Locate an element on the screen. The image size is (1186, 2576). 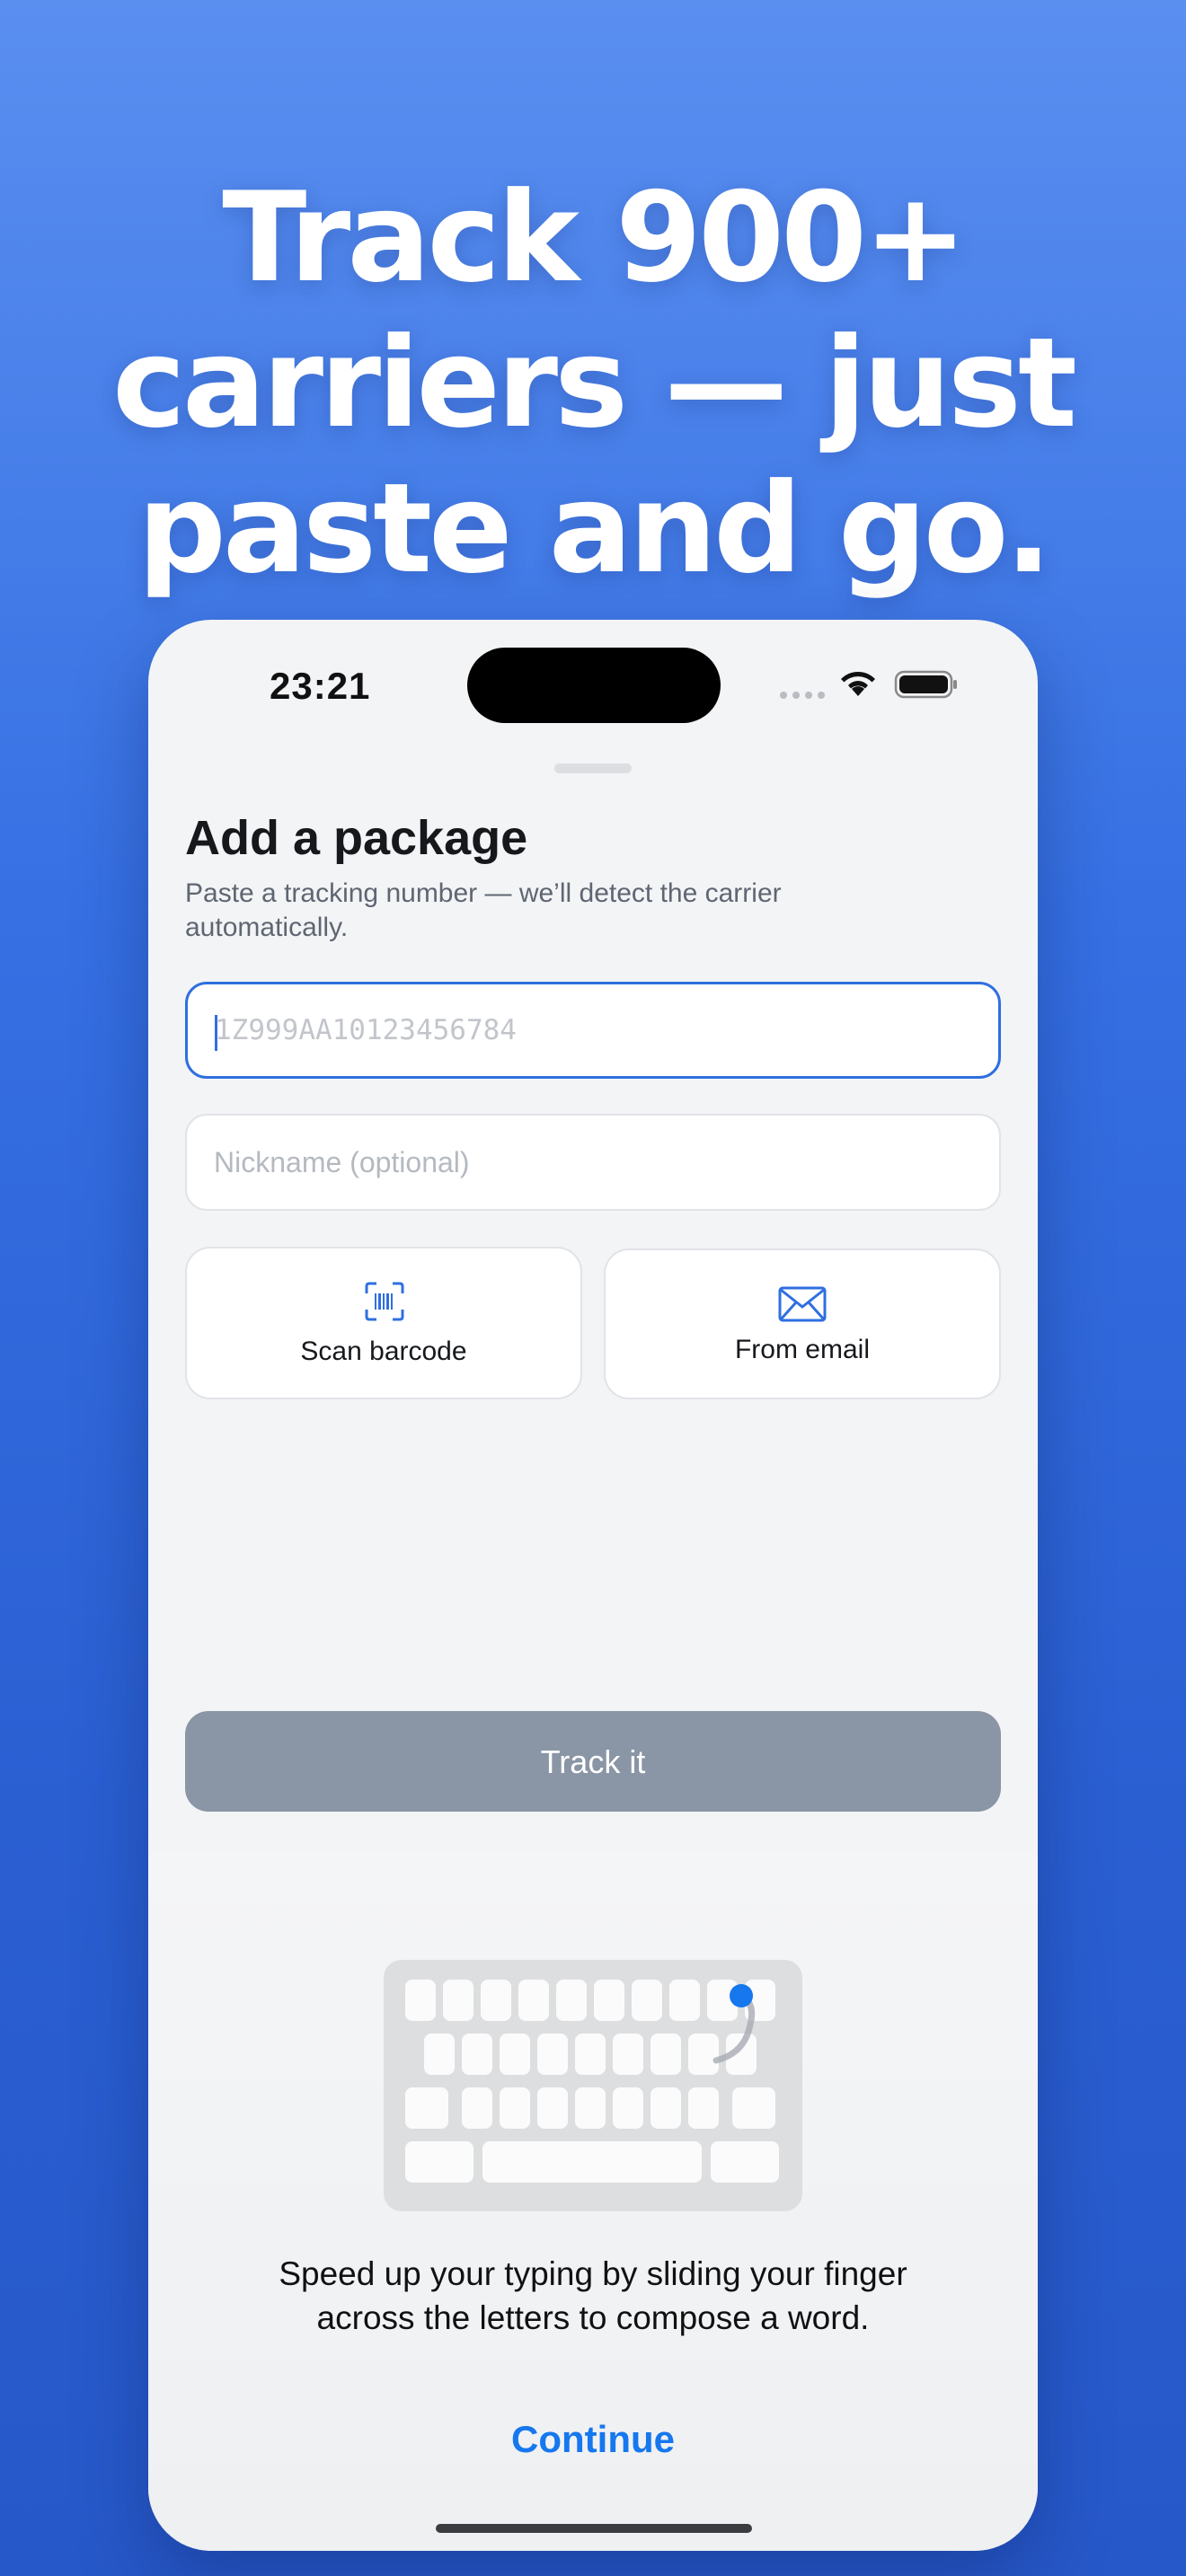
headline-line-1: Track 900+ is located at coordinates (594, 238).